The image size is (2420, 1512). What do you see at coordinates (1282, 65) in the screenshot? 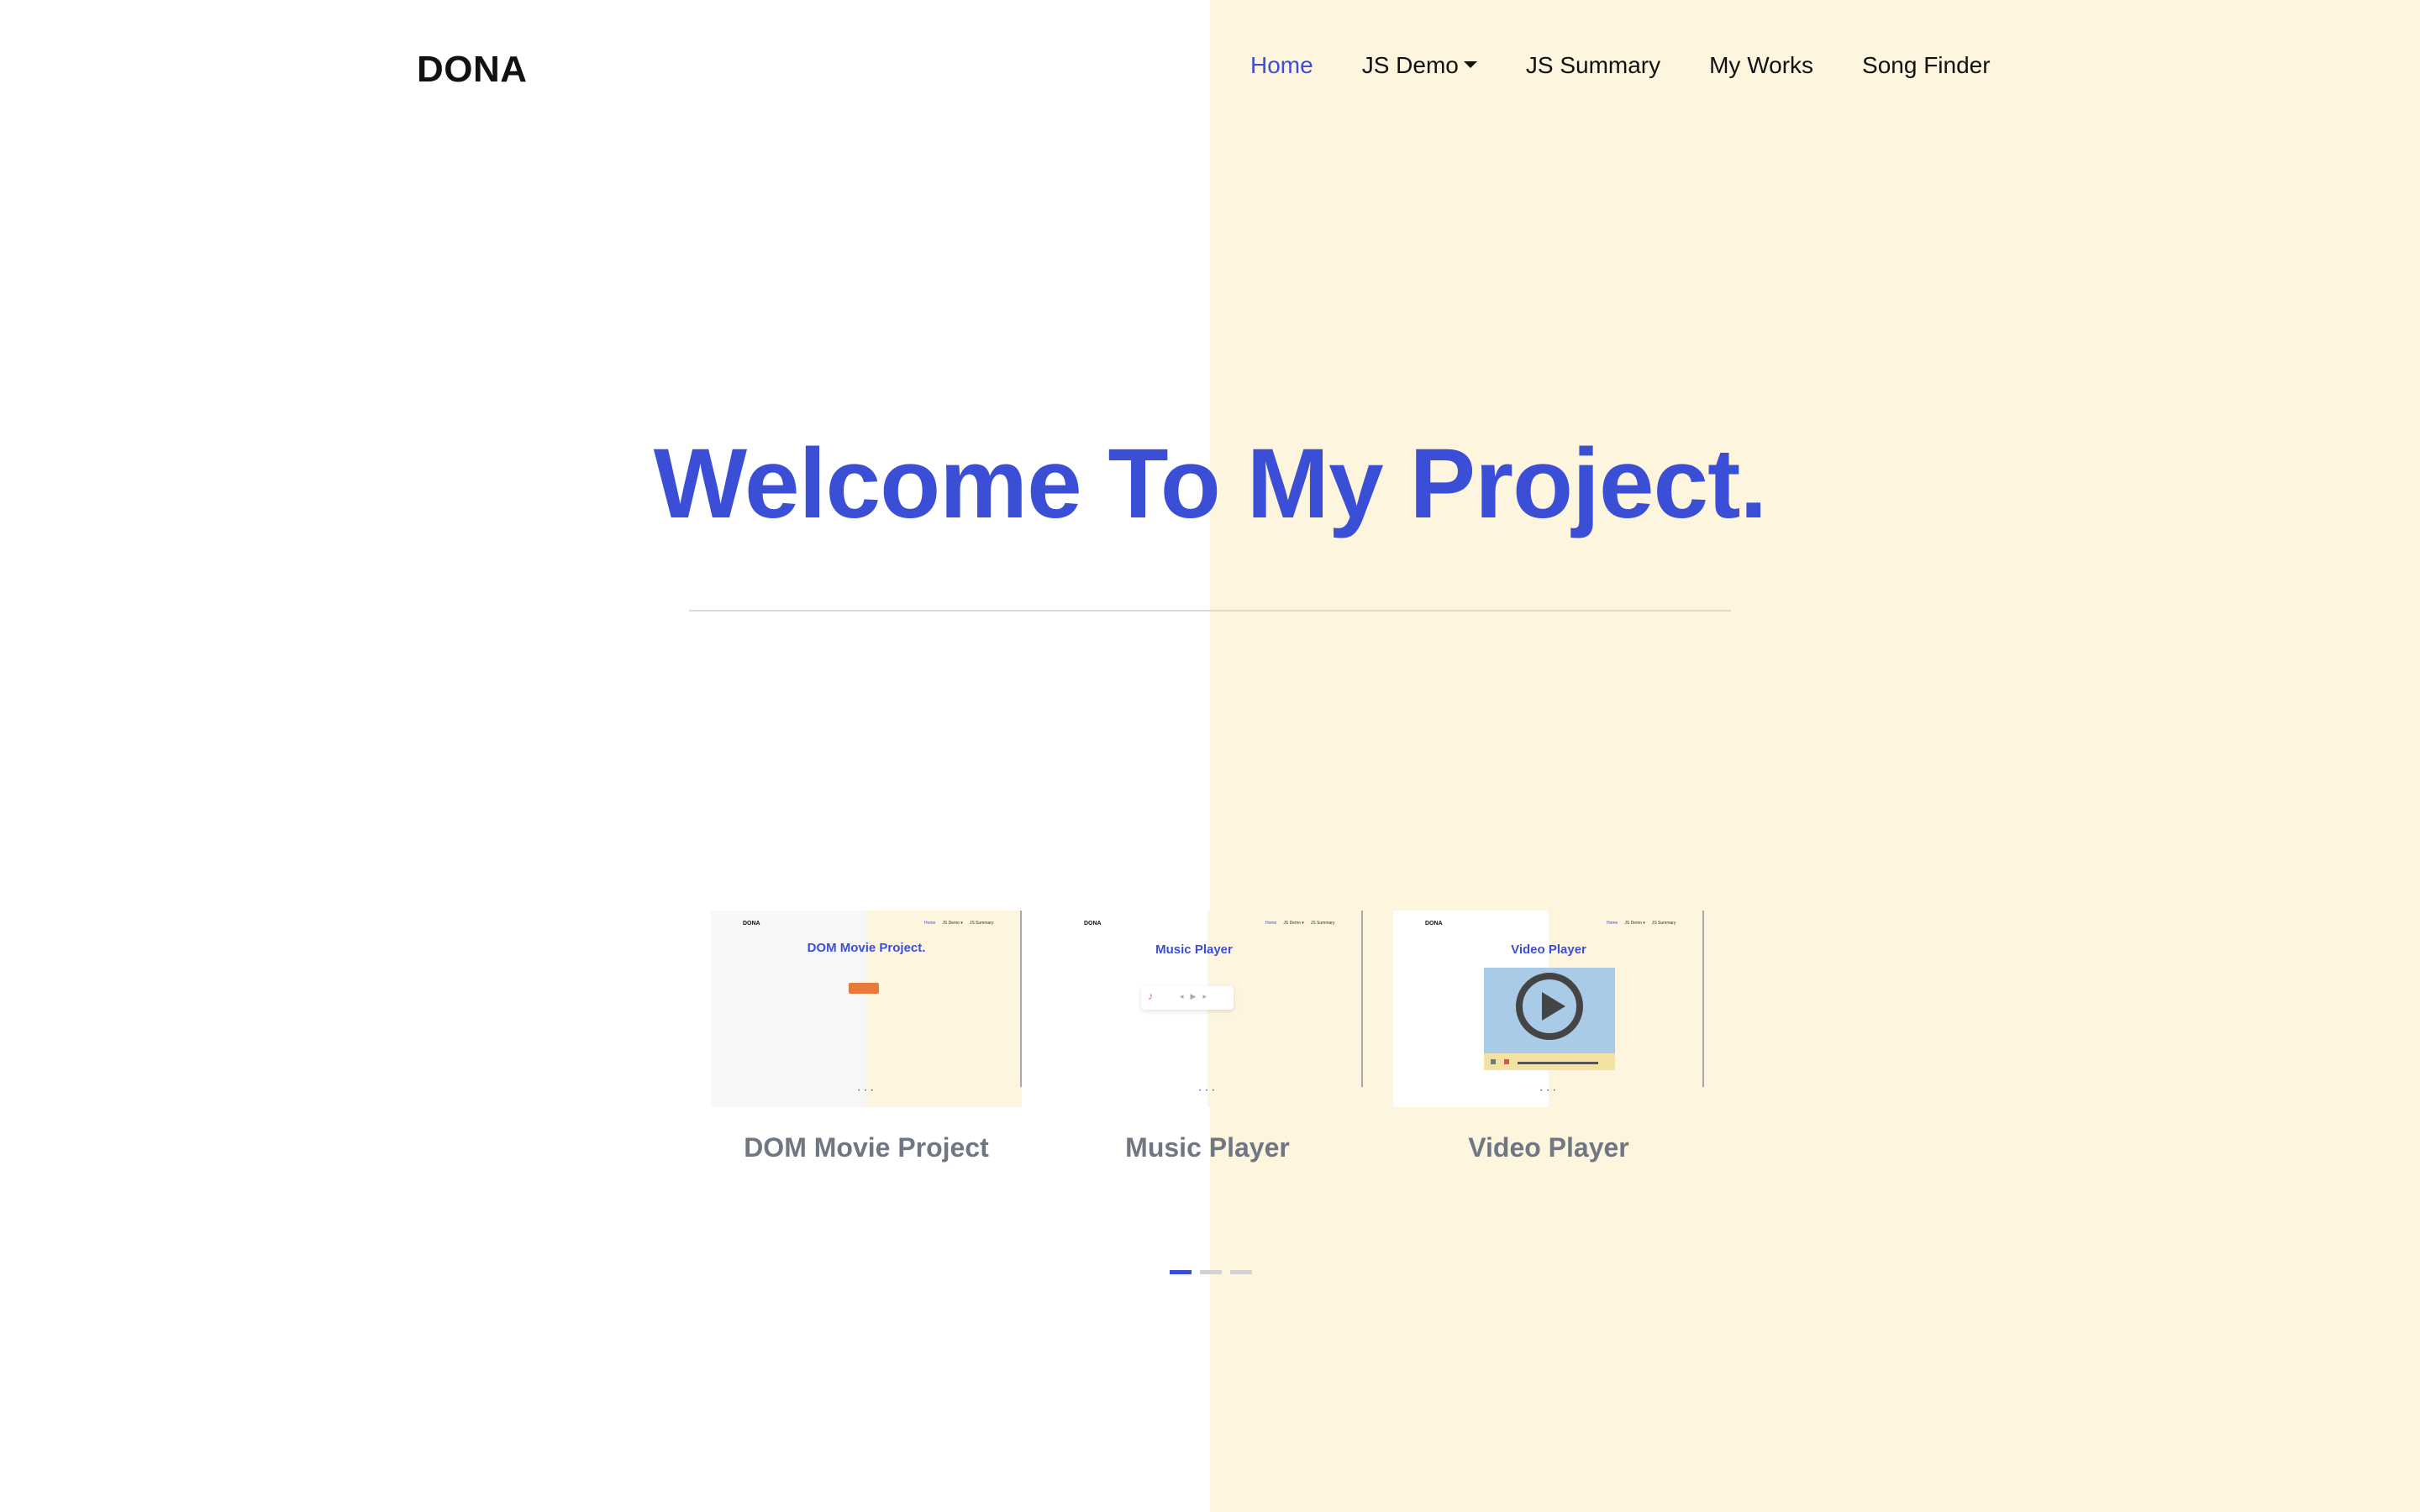
I see `nav-item-home: Home` at bounding box center [1282, 65].